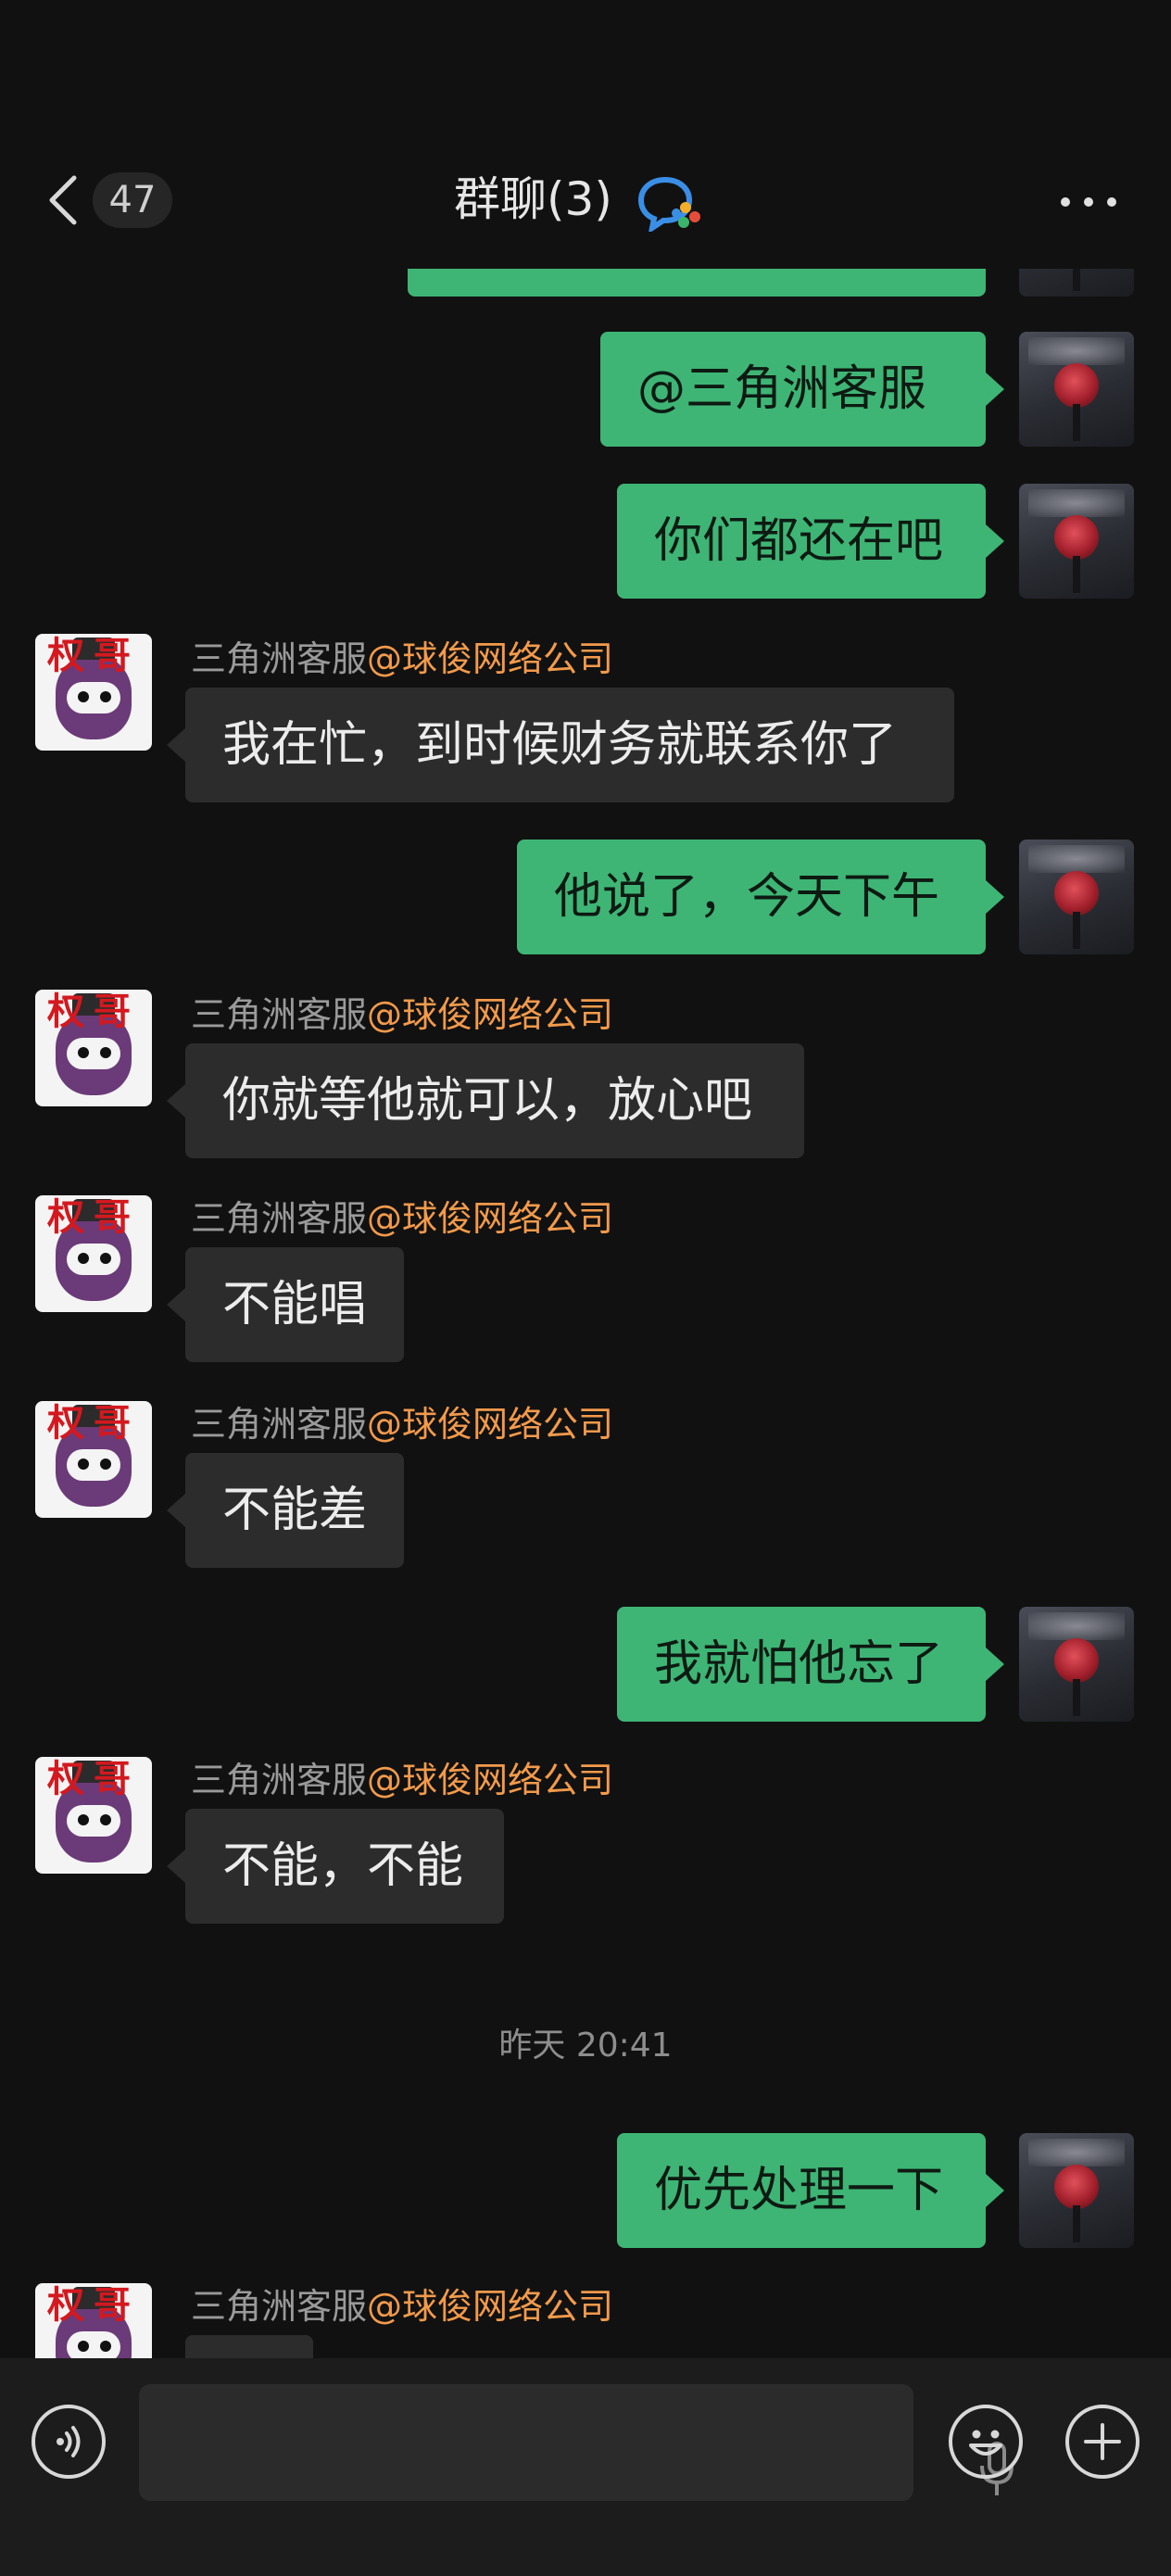 Image resolution: width=1171 pixels, height=2576 pixels. What do you see at coordinates (560, 745) in the screenshot?
I see `message-bubble: 我在忙，到时候财务就联系你了` at bounding box center [560, 745].